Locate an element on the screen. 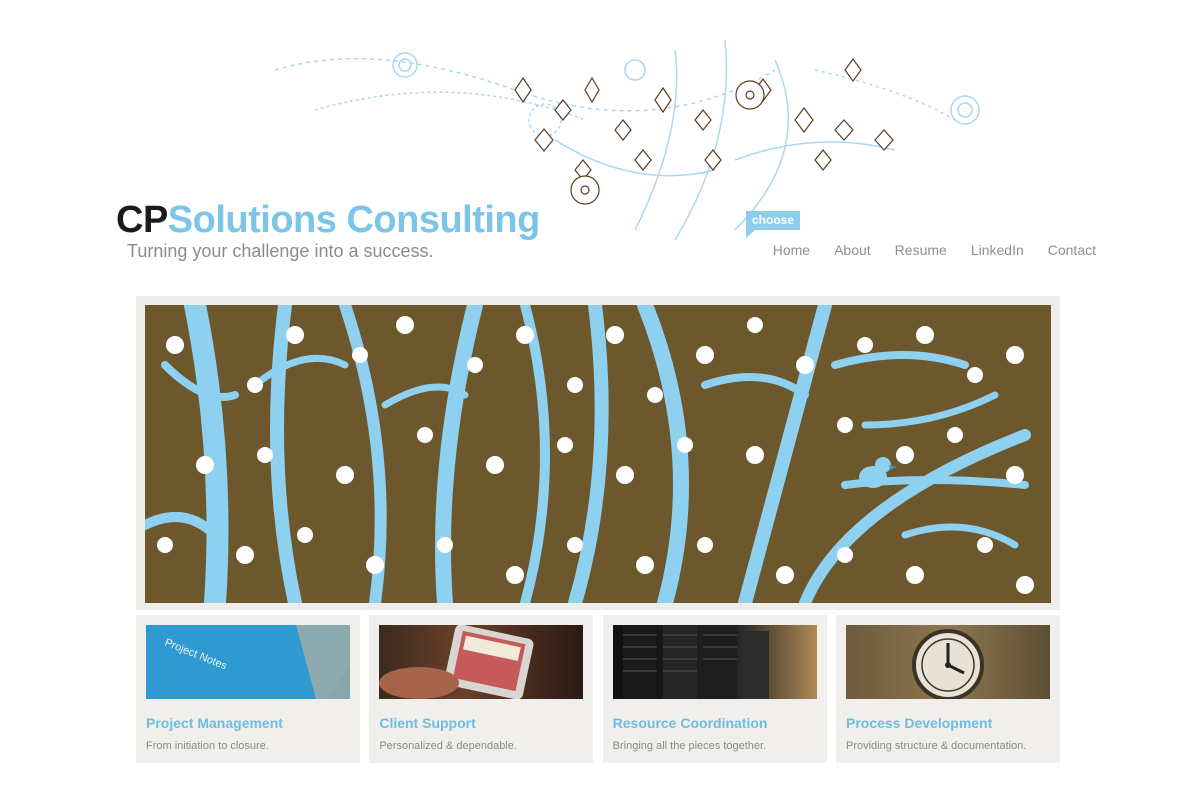  card-title: Process Development is located at coordinates (919, 723).